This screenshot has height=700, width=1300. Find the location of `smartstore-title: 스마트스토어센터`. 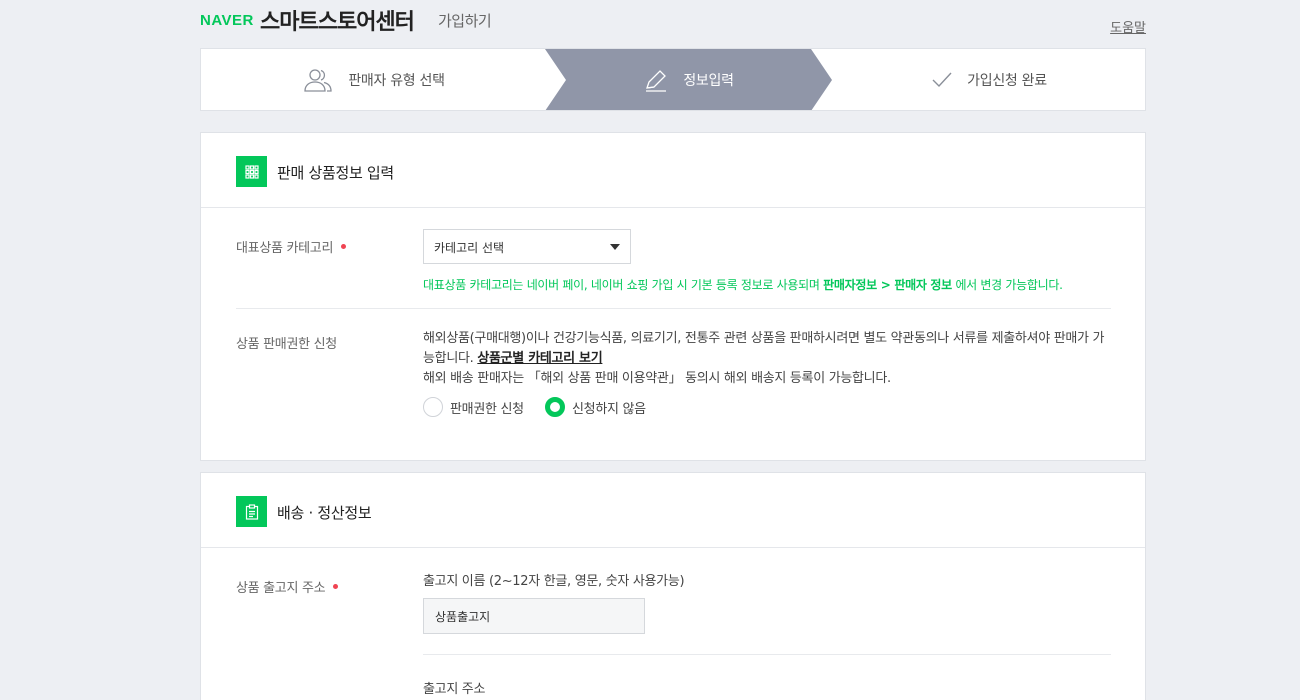

smartstore-title: 스마트스토어센터 is located at coordinates (337, 22).